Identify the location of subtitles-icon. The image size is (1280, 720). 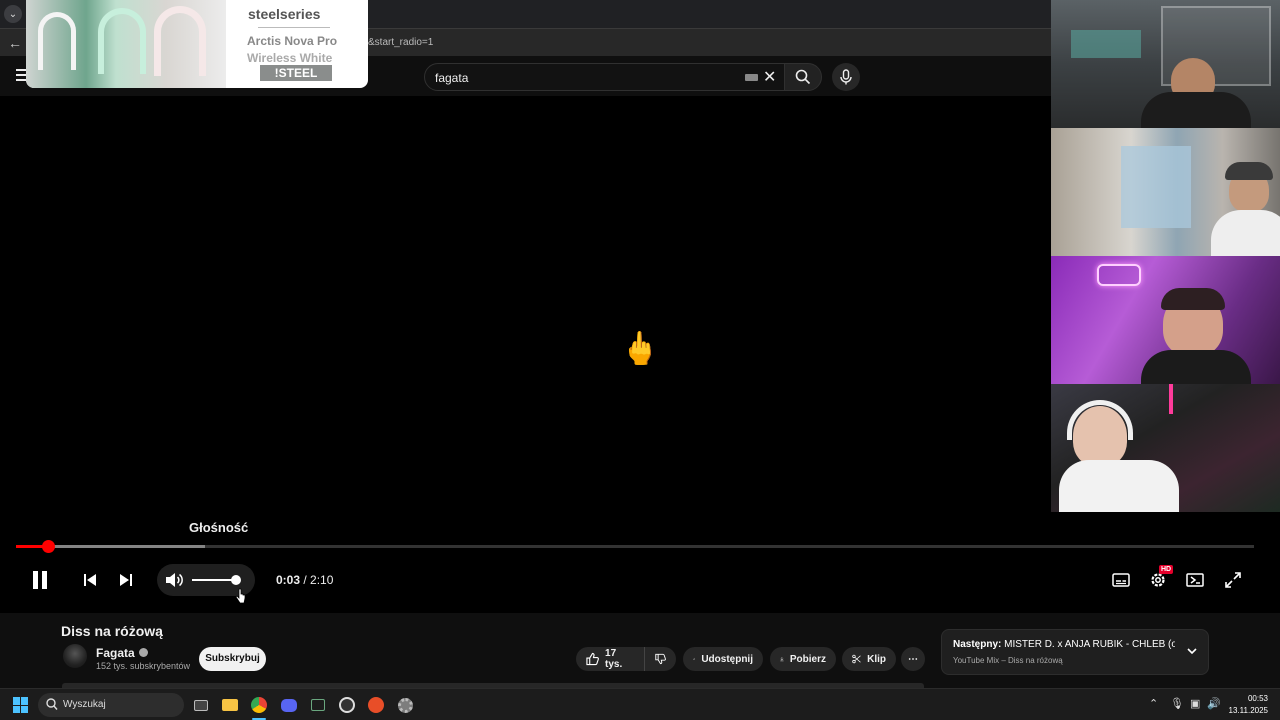
(1121, 580).